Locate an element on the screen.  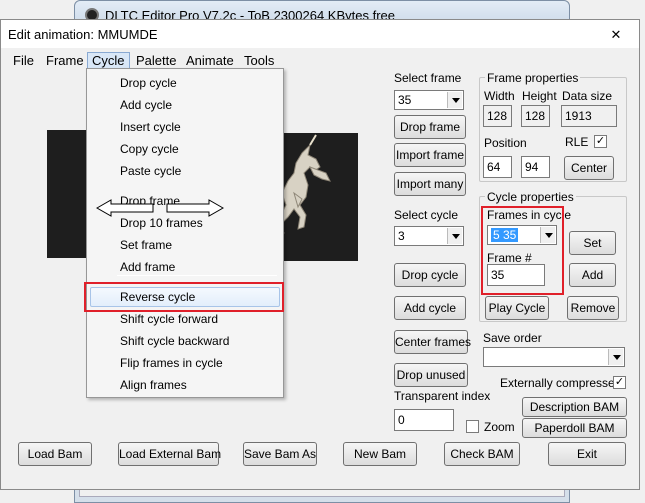
menu-item-shift-cycle-backward: Shift cycle backward is located at coordinates (185, 341).